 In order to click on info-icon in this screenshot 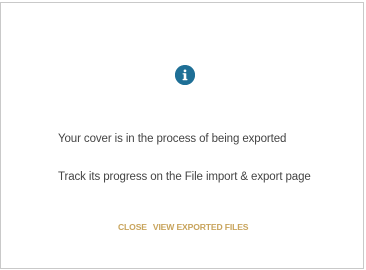, I will do `click(185, 75)`.